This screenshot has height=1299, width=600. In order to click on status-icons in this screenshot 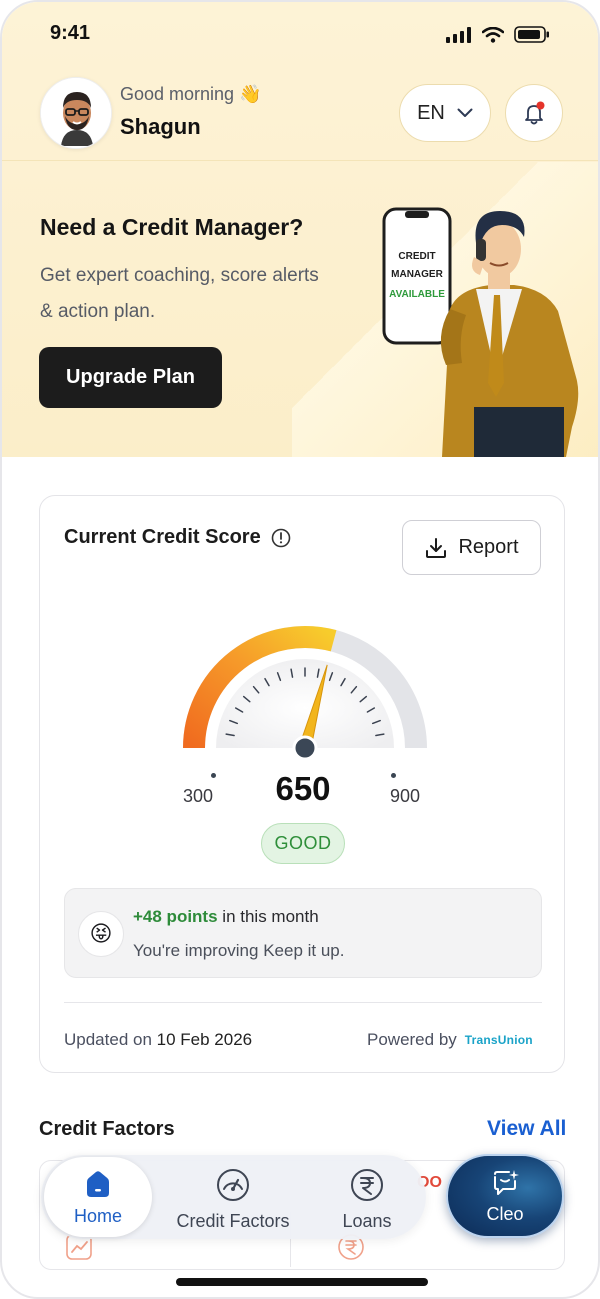, I will do `click(498, 34)`.